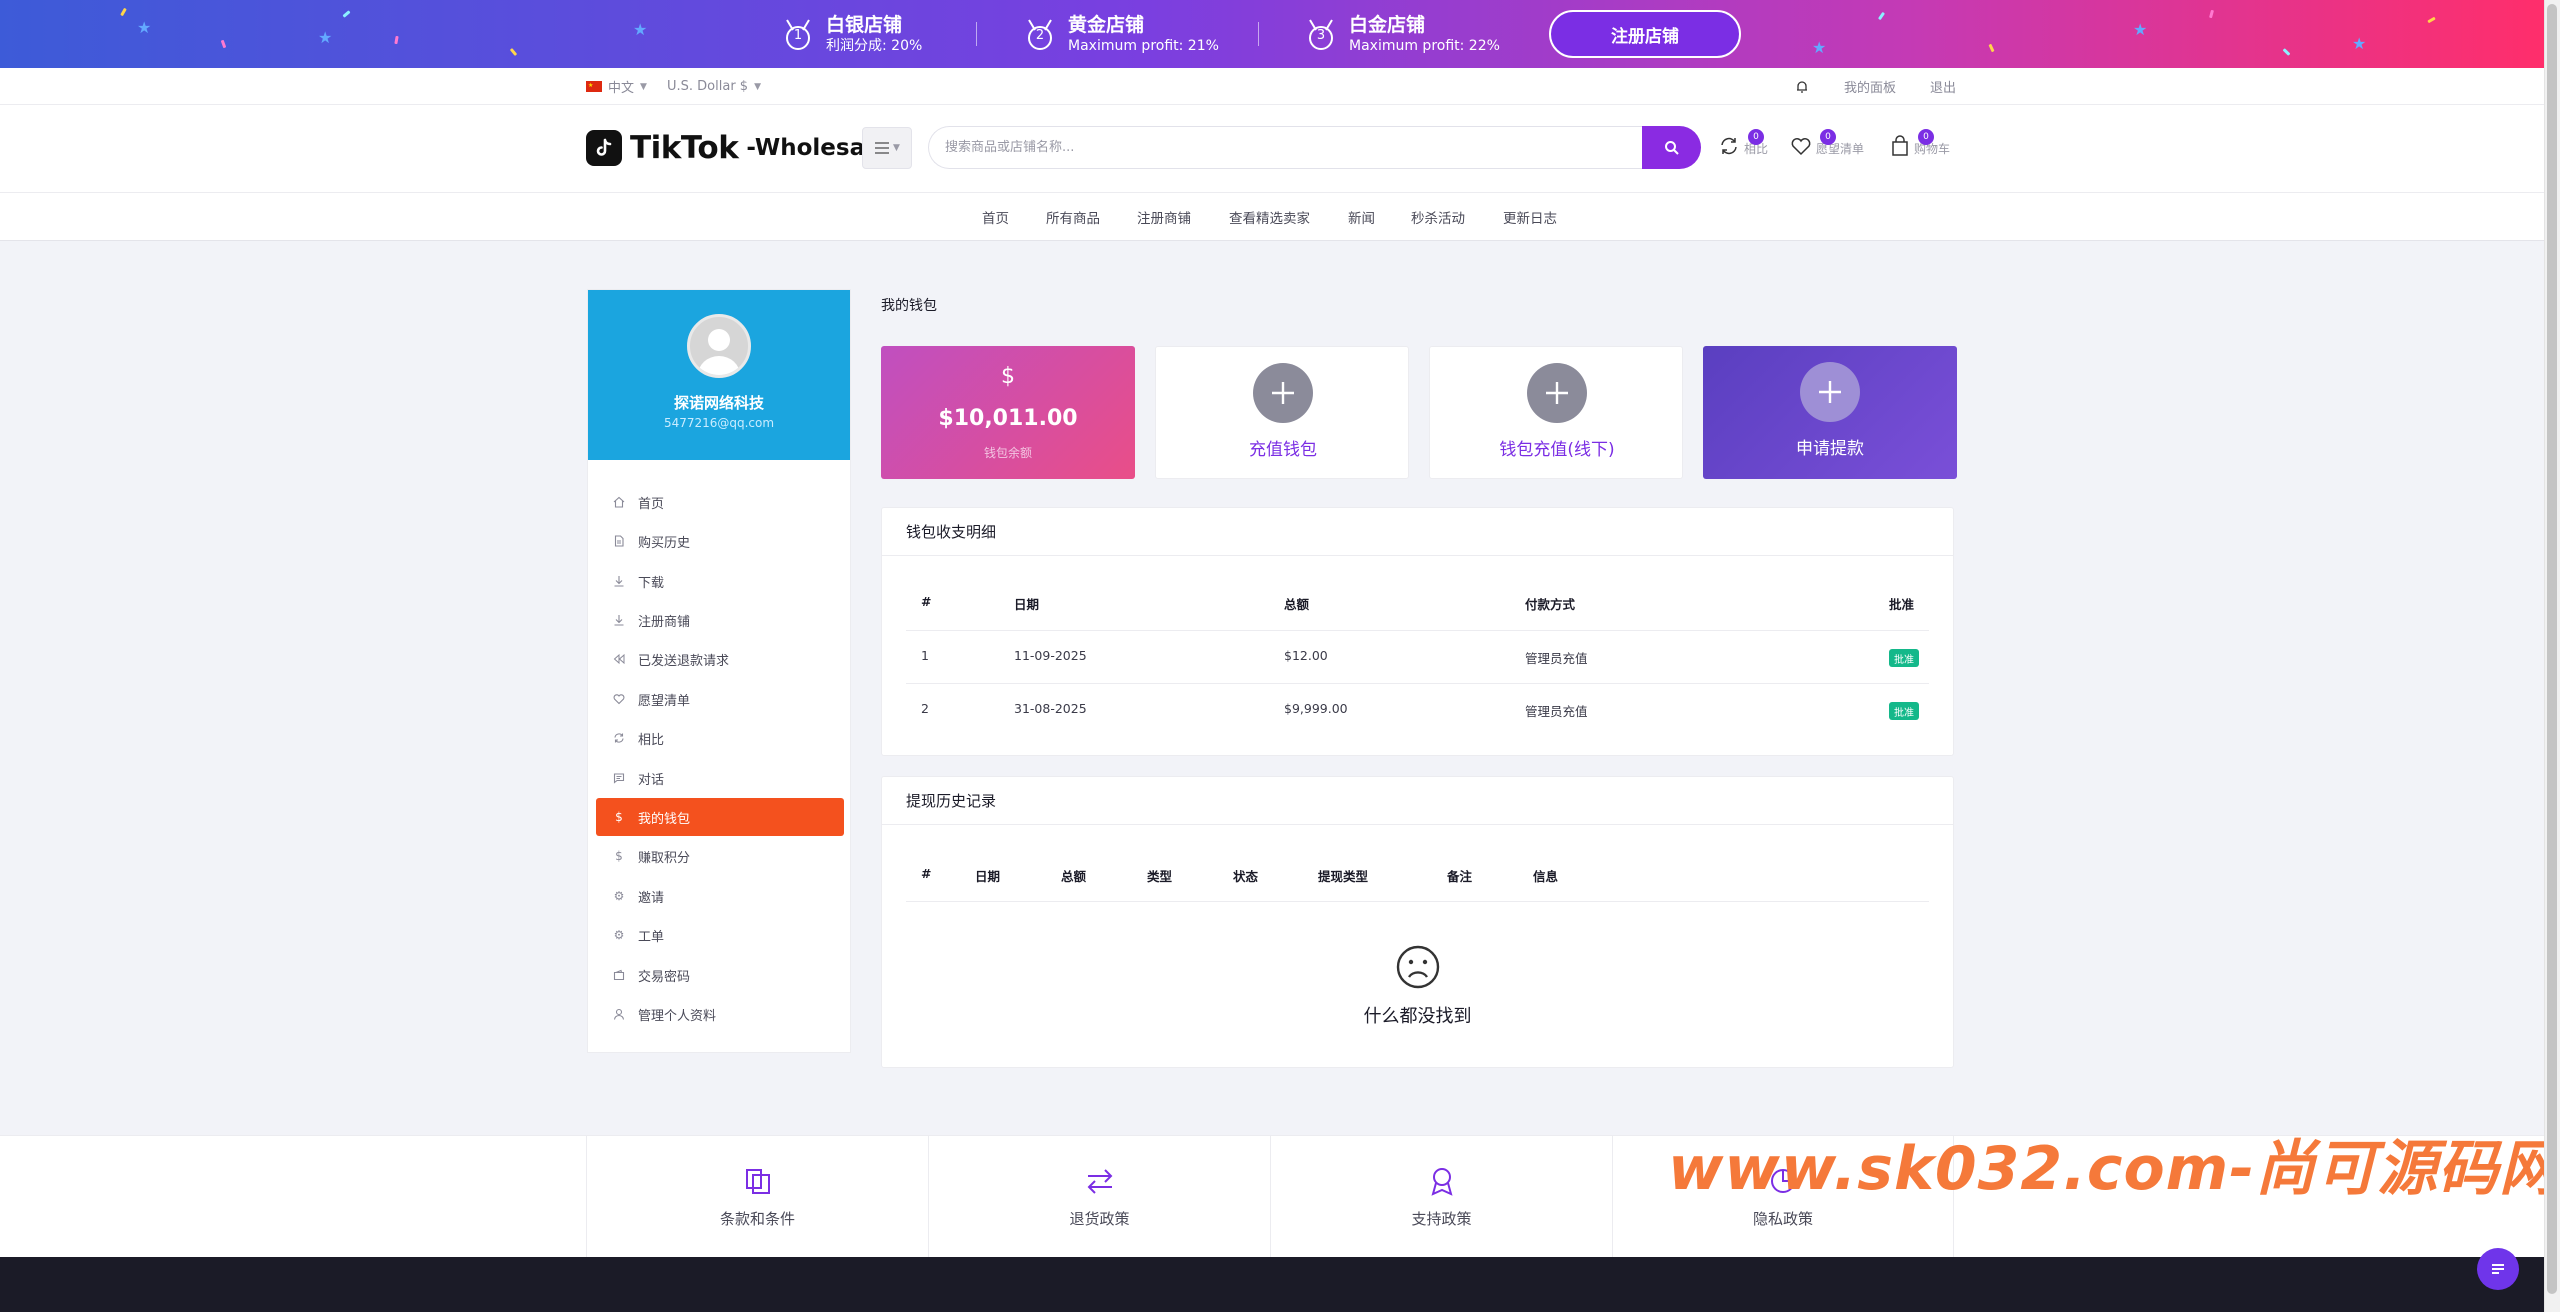 The image size is (2560, 1312). What do you see at coordinates (757, 1218) in the screenshot?
I see `terms-label: 条款和条件` at bounding box center [757, 1218].